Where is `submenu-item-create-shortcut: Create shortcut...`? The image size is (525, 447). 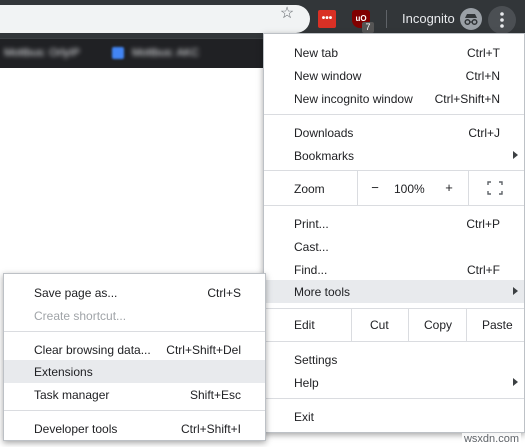 submenu-item-create-shortcut: Create shortcut... is located at coordinates (134, 315).